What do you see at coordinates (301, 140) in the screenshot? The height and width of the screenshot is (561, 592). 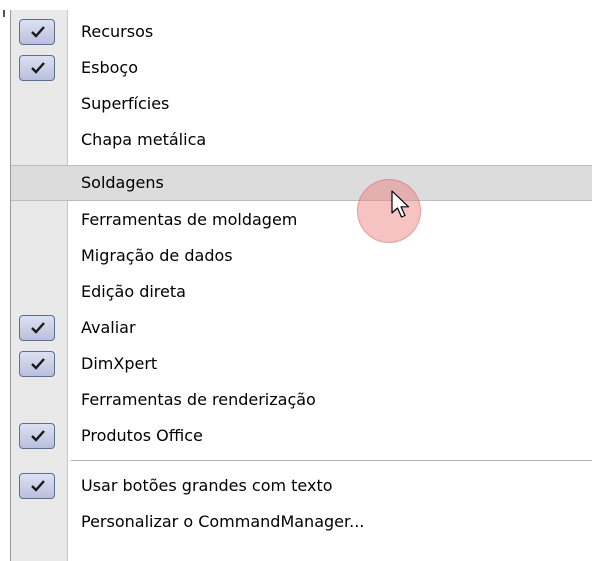 I see `menu-item-chapa-metalica: Chapa metálica` at bounding box center [301, 140].